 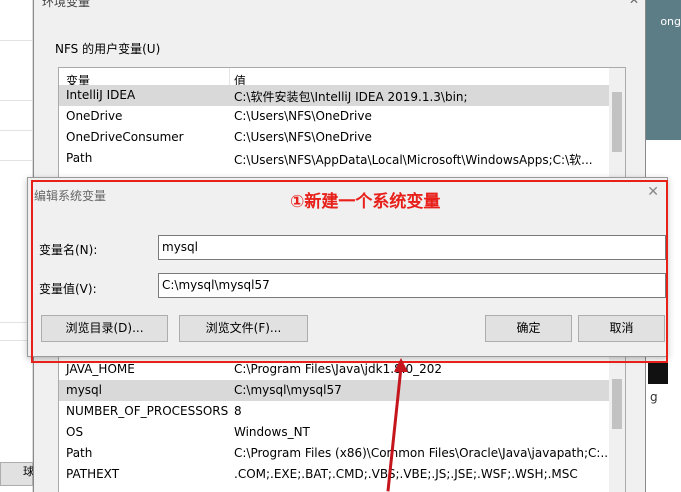 I want to click on variable-name-cell: OneDriveConsumer, so click(x=125, y=137).